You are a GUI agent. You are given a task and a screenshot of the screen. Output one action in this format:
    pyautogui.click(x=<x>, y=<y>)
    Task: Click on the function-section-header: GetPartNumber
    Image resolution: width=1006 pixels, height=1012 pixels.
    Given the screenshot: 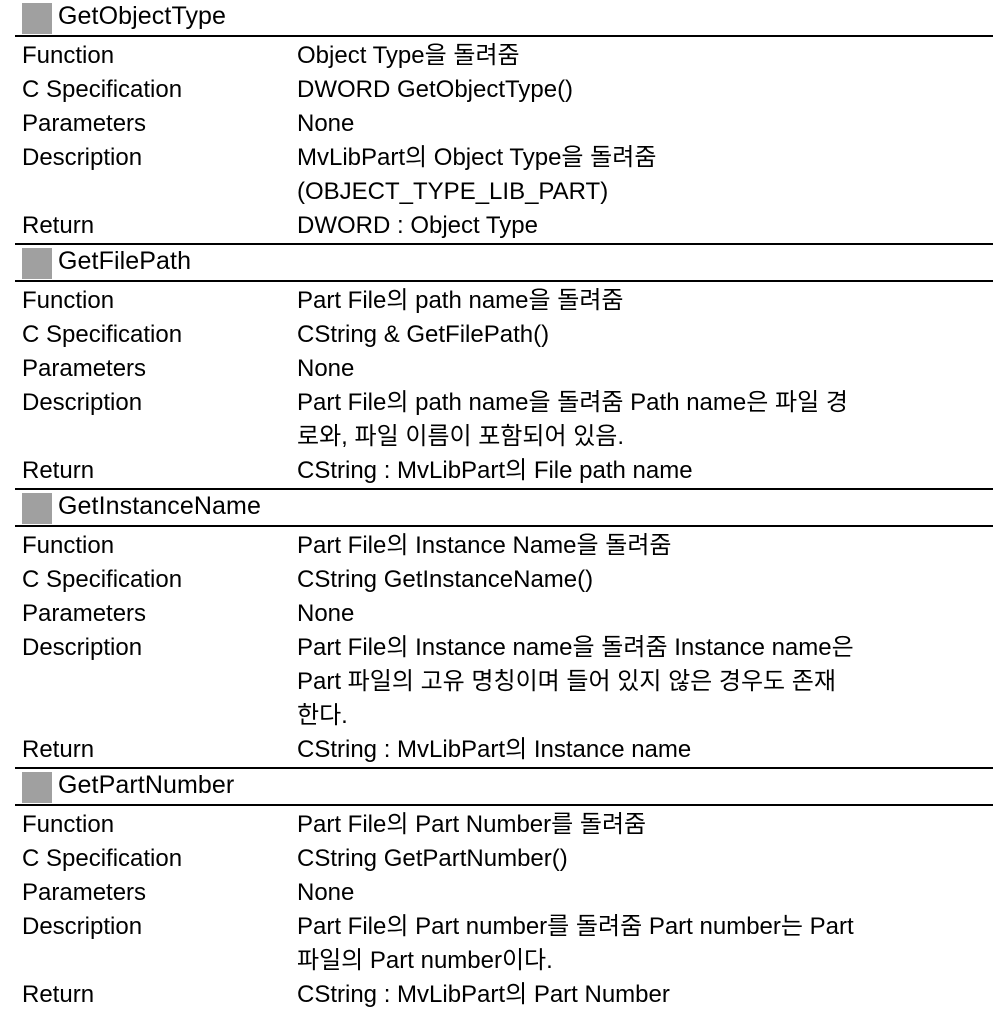 What is the action you would take?
    pyautogui.click(x=504, y=786)
    